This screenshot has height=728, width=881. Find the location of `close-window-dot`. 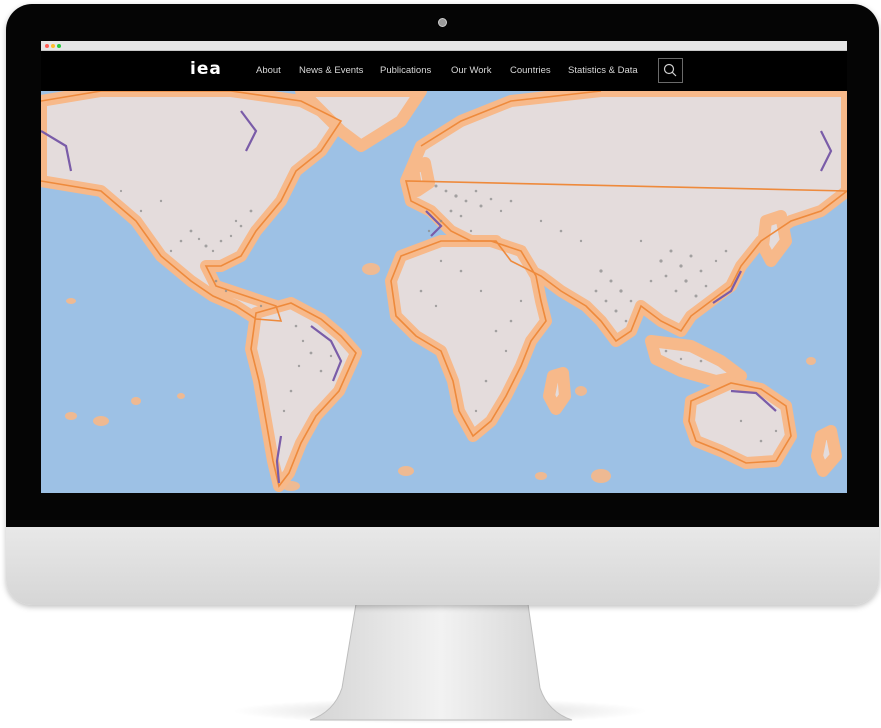

close-window-dot is located at coordinates (47, 46).